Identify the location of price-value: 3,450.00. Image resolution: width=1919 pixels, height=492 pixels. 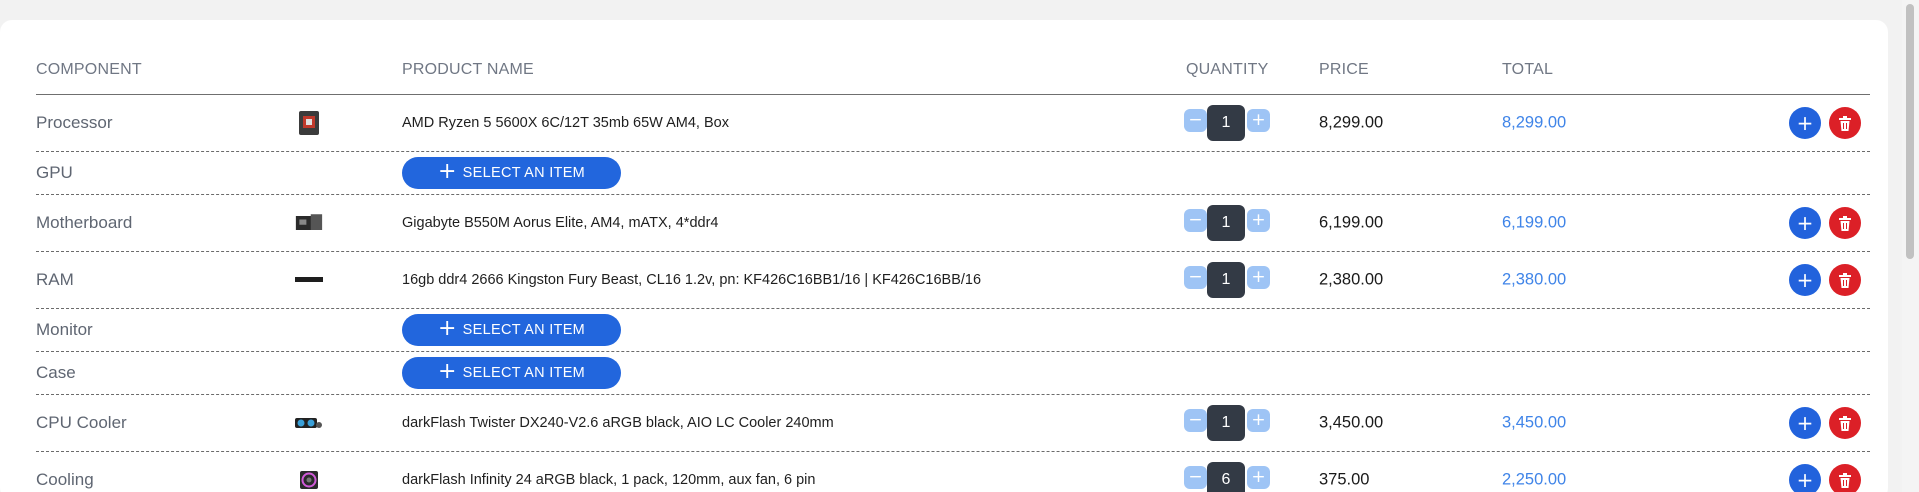
(1351, 422).